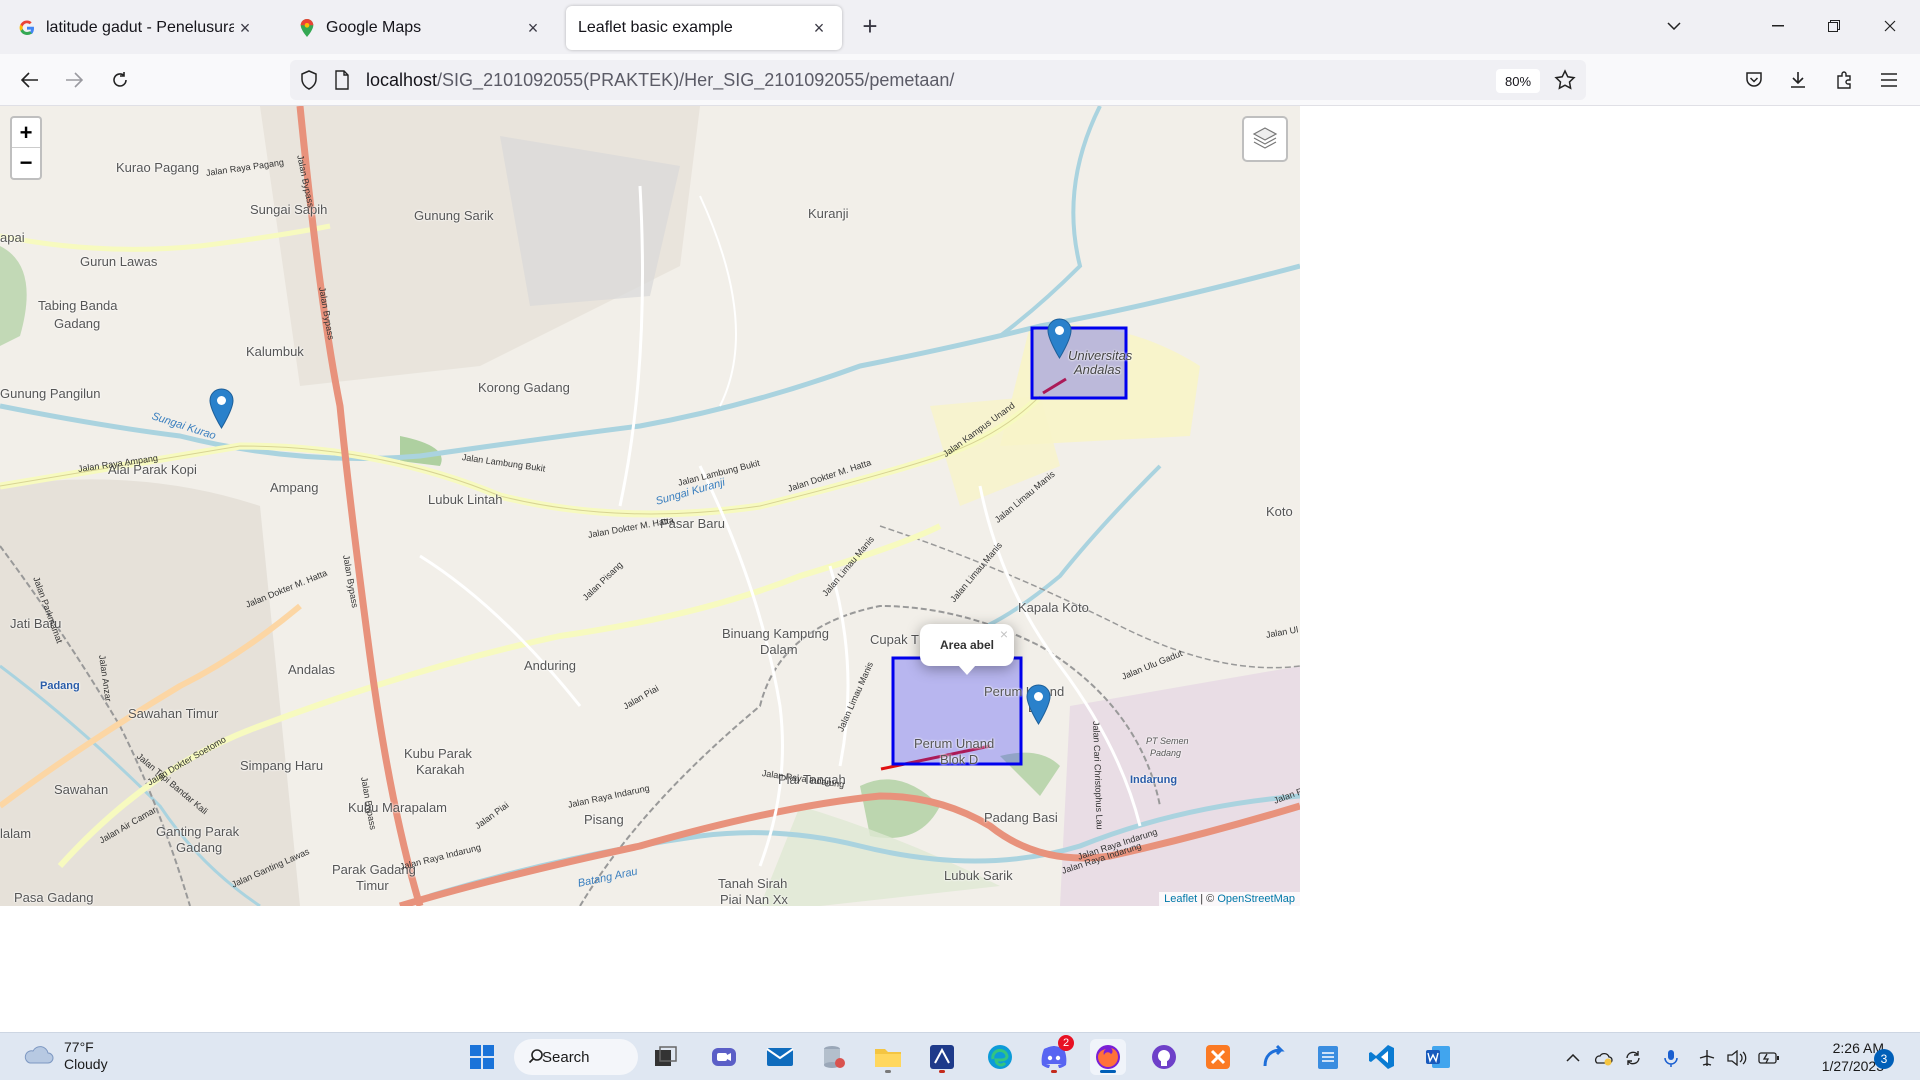  I want to click on leaflet-link: Leaflet, so click(1180, 899).